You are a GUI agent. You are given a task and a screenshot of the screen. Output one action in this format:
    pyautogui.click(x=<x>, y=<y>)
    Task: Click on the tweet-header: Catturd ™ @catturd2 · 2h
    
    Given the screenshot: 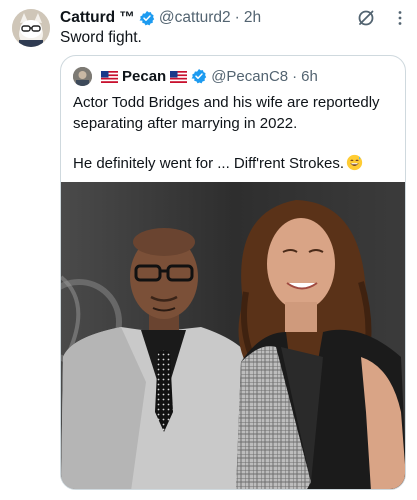 What is the action you would take?
    pyautogui.click(x=160, y=18)
    